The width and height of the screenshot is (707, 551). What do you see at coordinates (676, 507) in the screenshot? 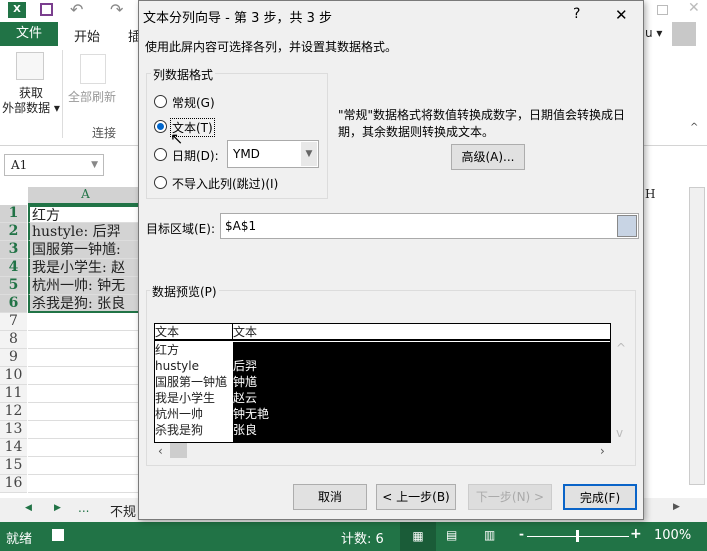
I see `h-scroll-right: ▶` at bounding box center [676, 507].